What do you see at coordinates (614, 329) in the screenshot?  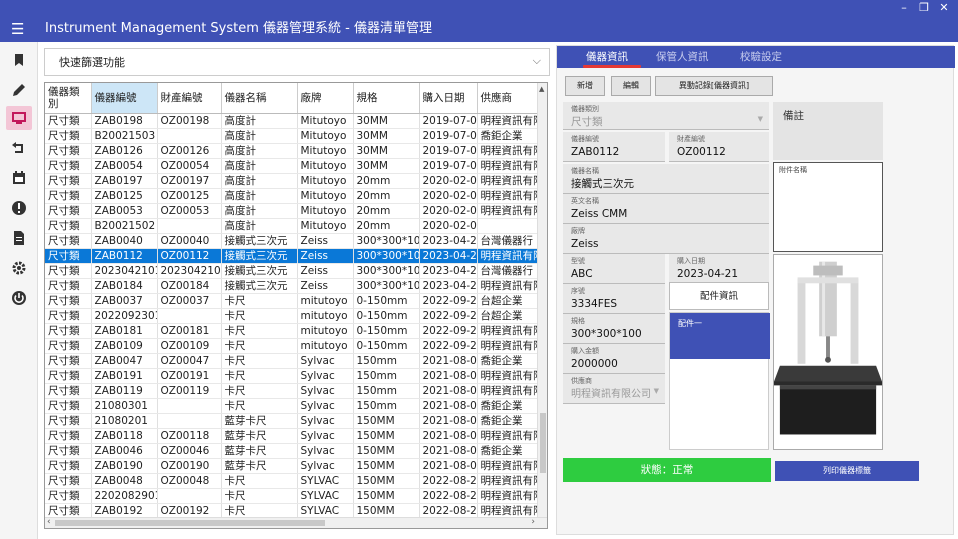 I see `spec-field: 規格 300*300*100` at bounding box center [614, 329].